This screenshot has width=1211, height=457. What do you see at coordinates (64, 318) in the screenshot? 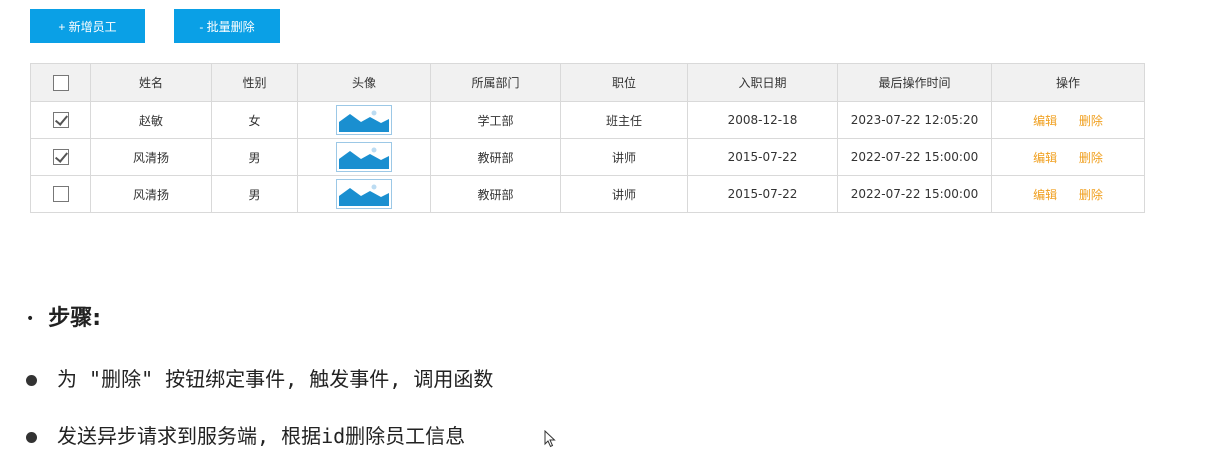
I see `steps-heading: • 步骤:` at bounding box center [64, 318].